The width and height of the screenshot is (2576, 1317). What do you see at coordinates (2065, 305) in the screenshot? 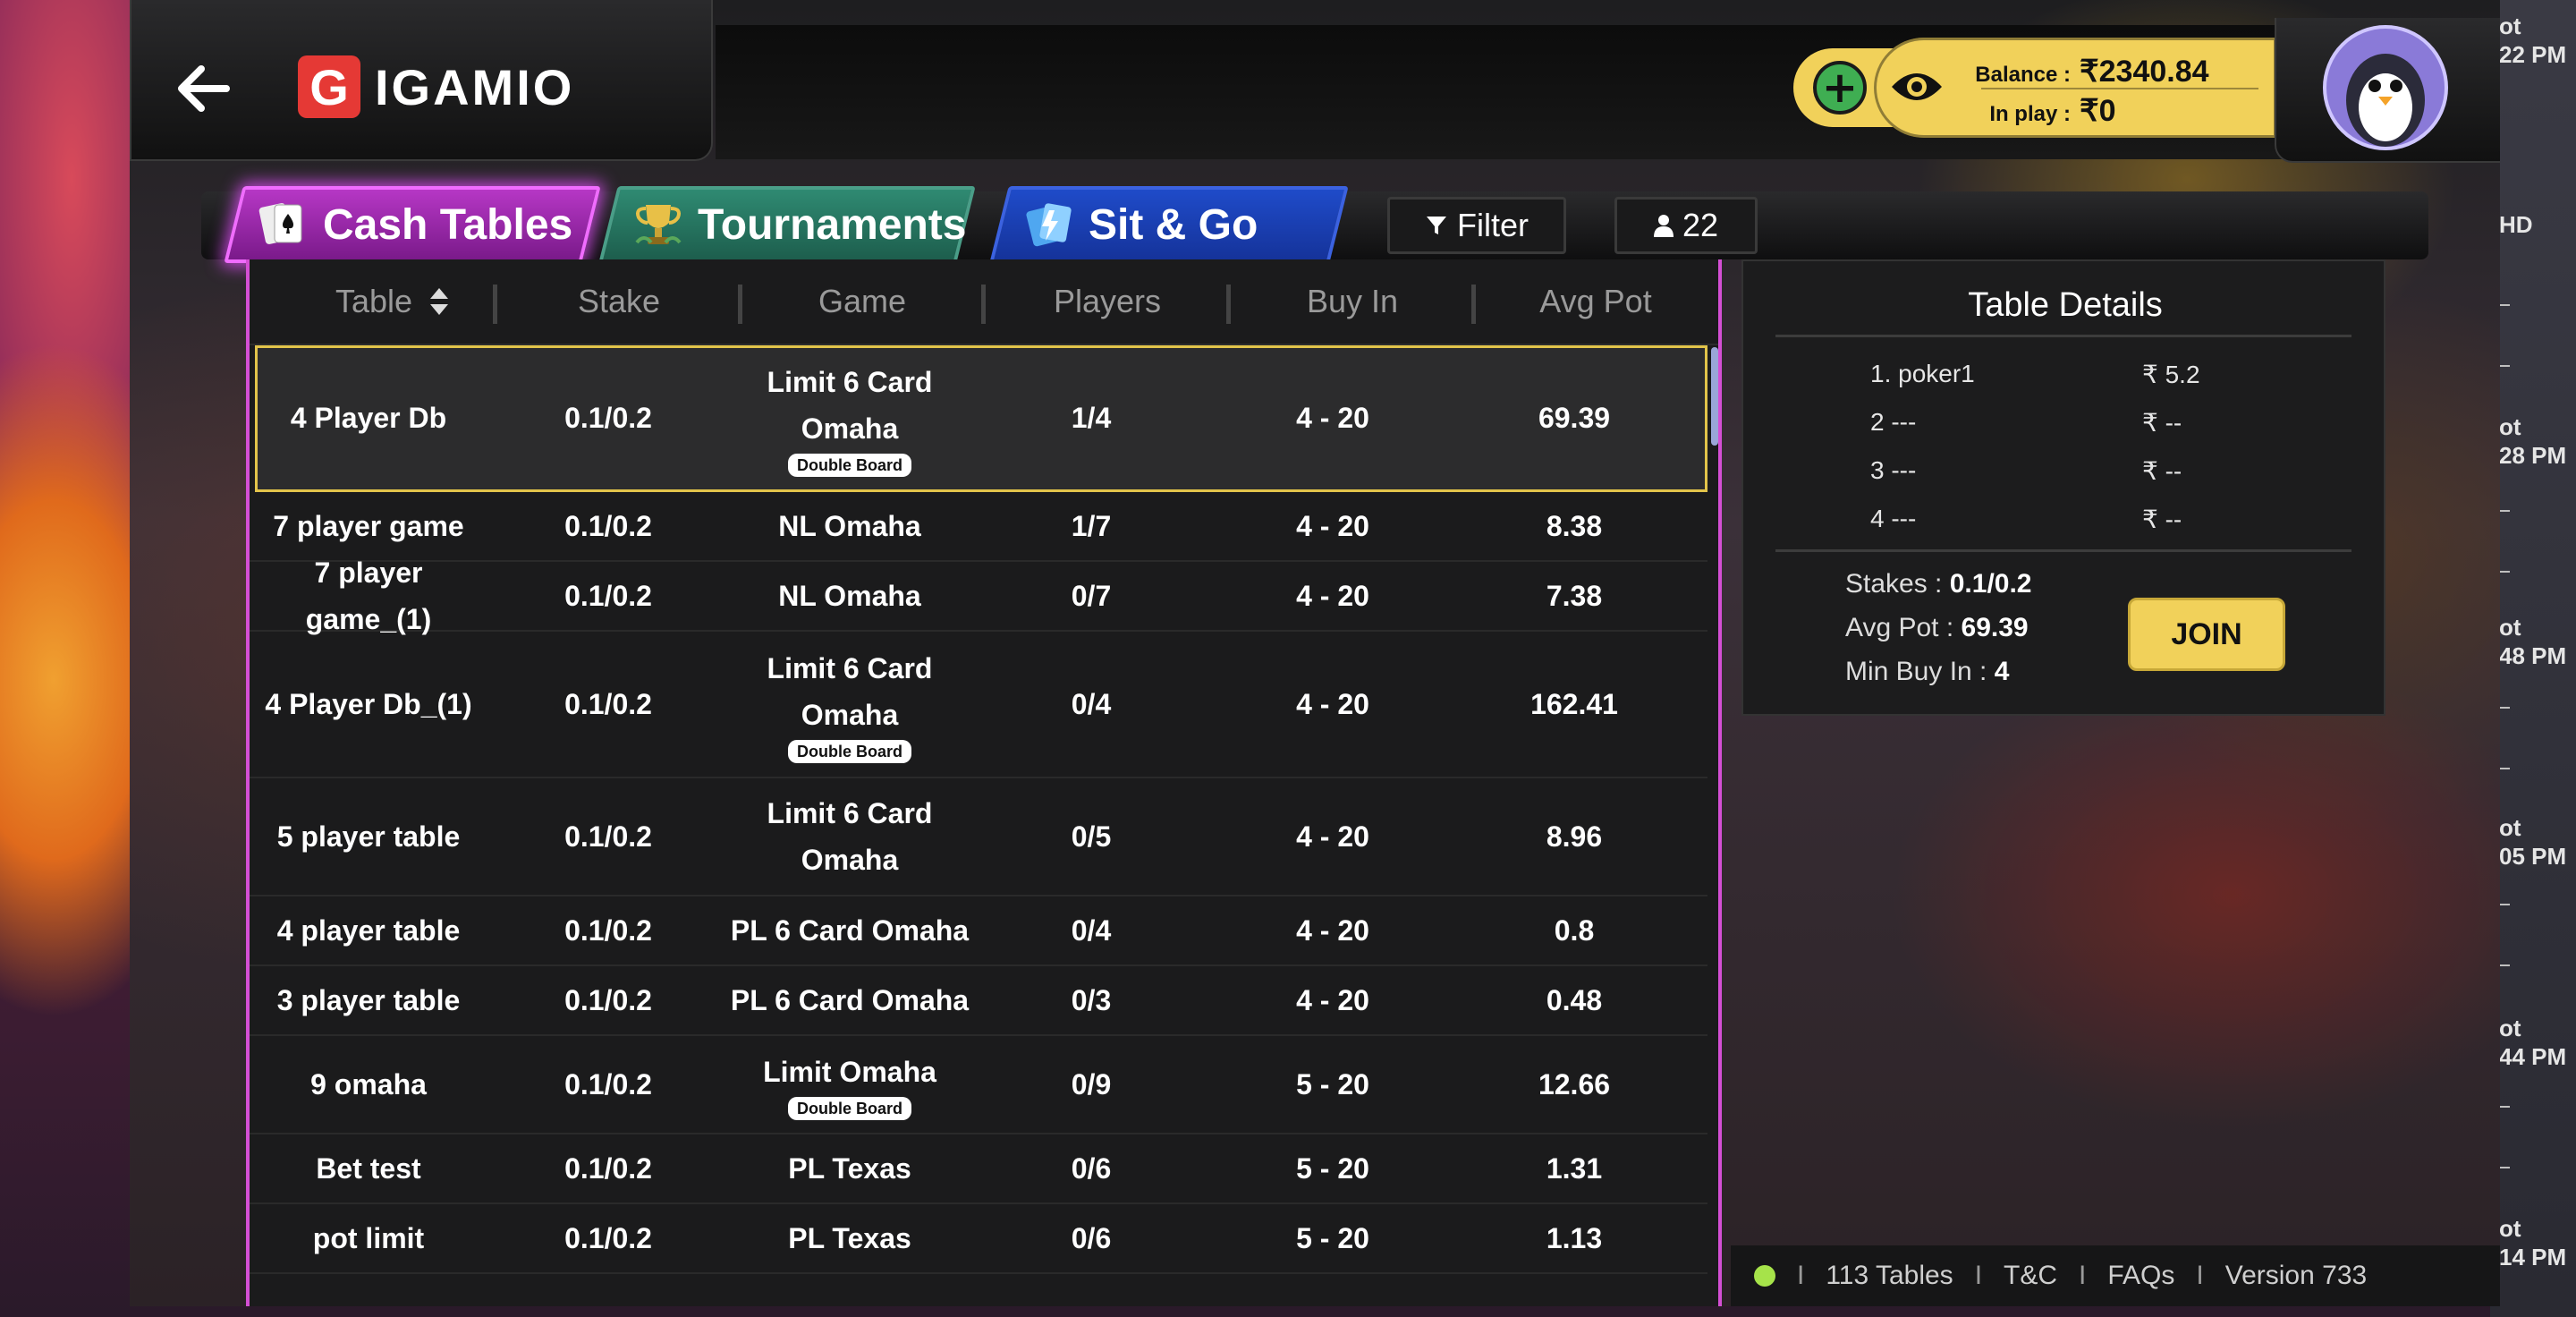
I see `table-details-title: Table Details` at bounding box center [2065, 305].